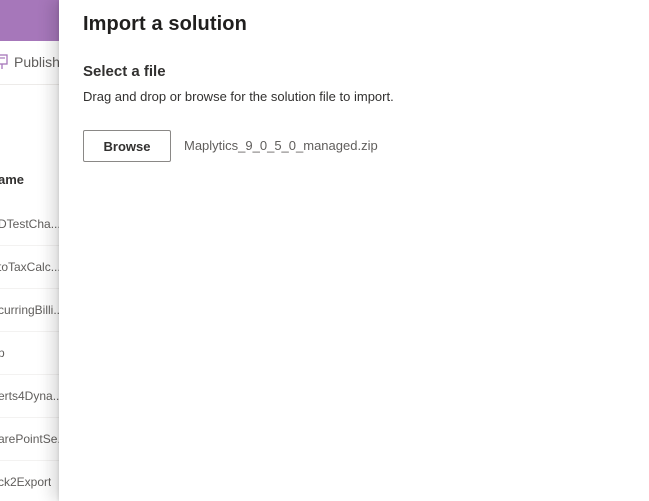 The image size is (649, 501). I want to click on publish-icon, so click(4, 62).